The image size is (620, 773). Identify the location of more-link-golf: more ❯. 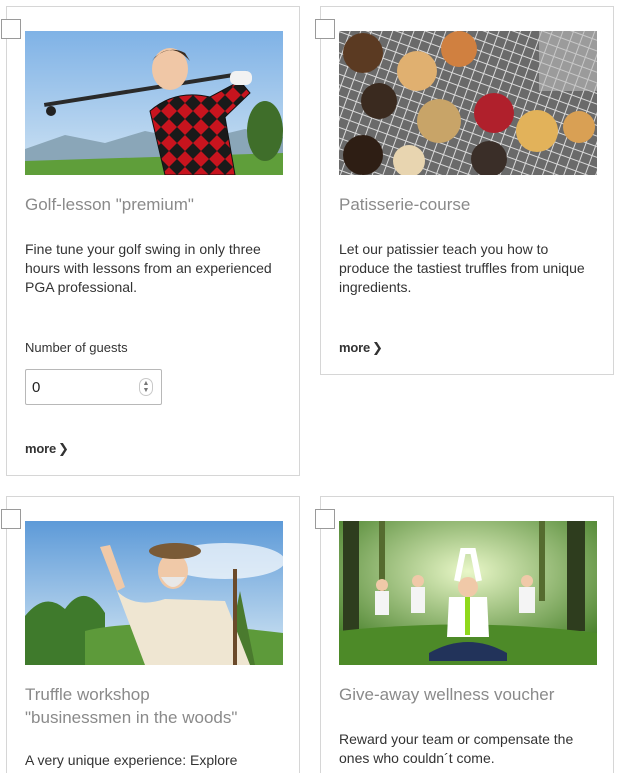
(47, 449).